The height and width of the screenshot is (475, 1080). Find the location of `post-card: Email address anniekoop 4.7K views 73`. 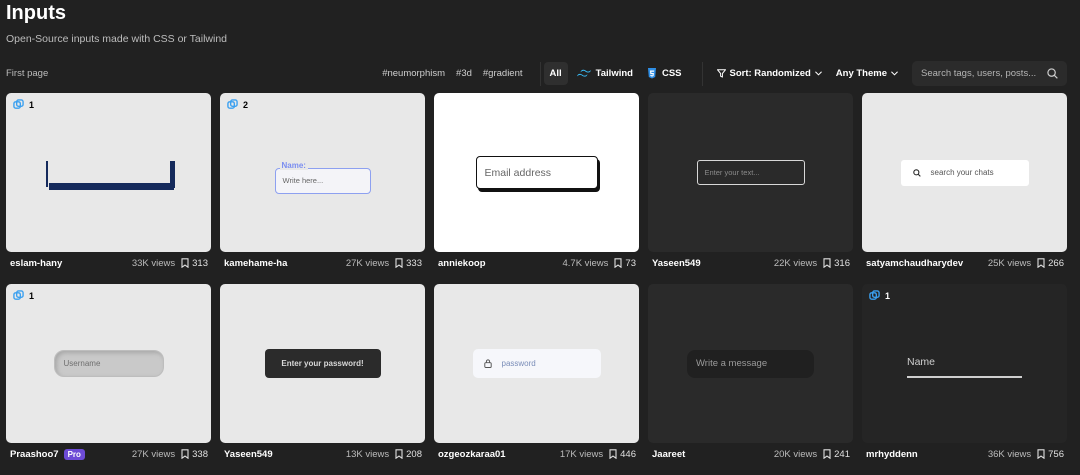

post-card: Email address anniekoop 4.7K views 73 is located at coordinates (536, 188).